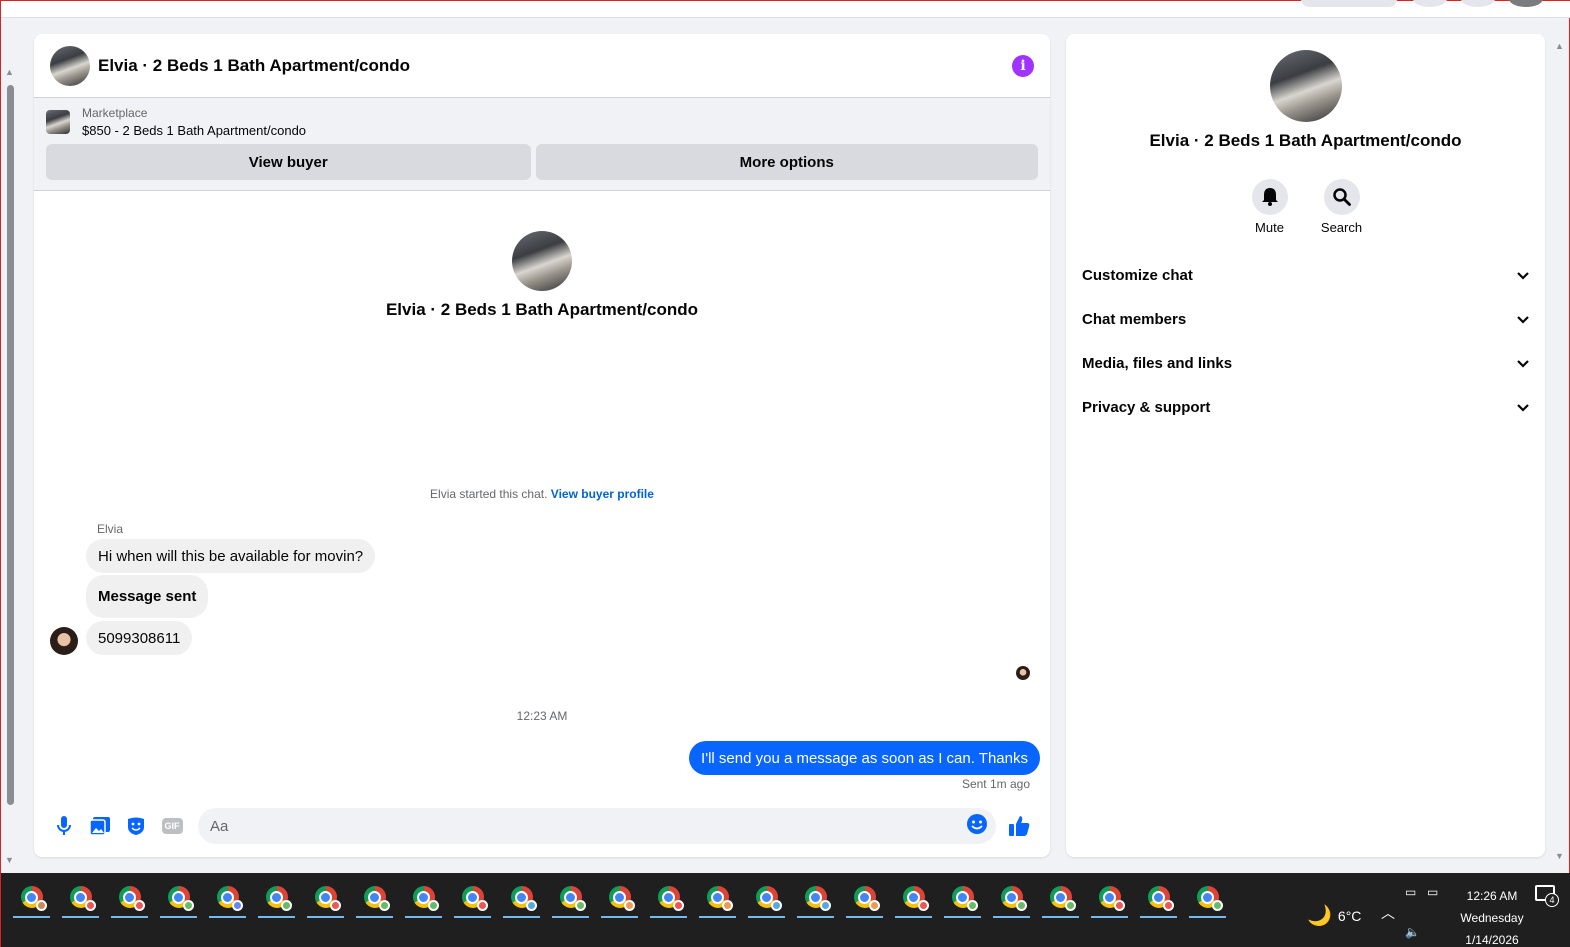 This screenshot has width=1570, height=947. Describe the element at coordinates (1020, 826) in the screenshot. I see `thumbs-up-icon` at that location.